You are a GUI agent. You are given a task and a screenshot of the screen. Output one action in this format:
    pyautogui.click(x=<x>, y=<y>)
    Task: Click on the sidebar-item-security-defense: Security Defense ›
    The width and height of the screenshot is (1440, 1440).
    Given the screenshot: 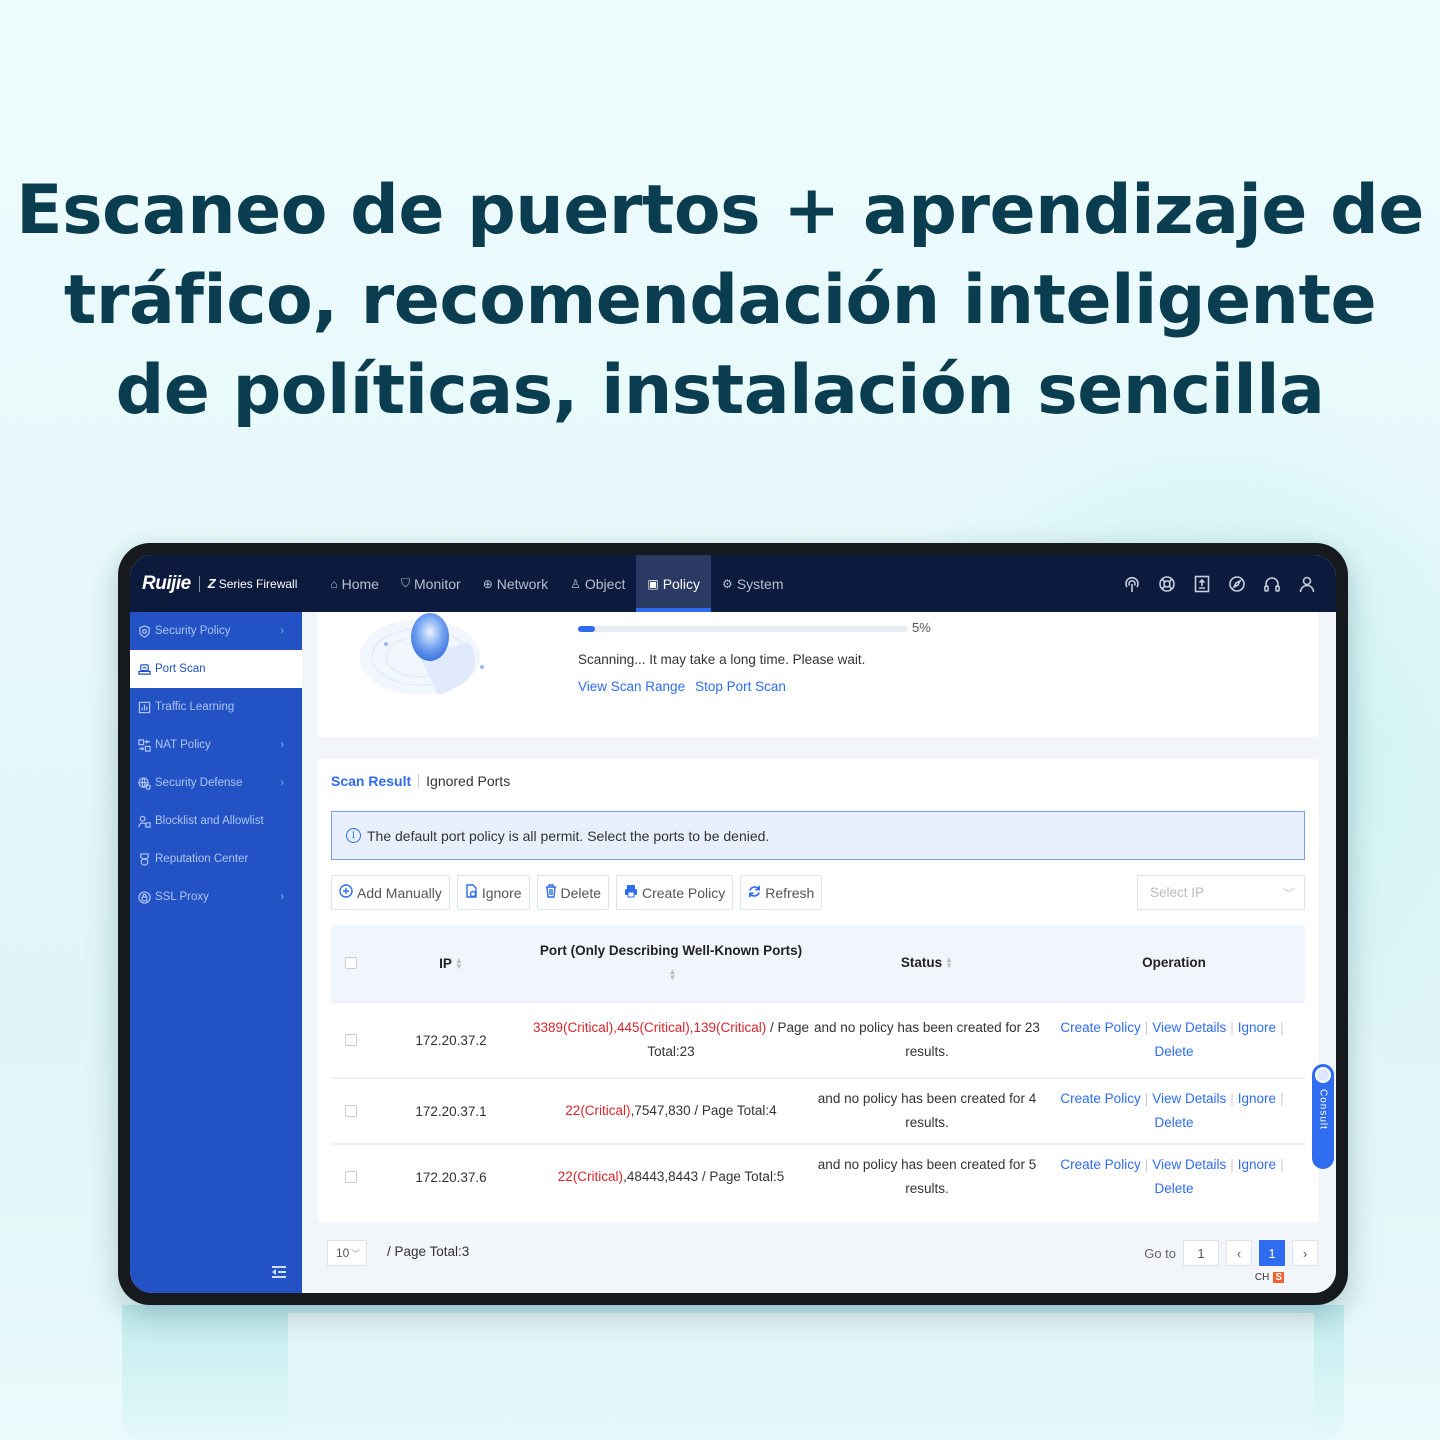 What is the action you would take?
    pyautogui.click(x=216, y=783)
    